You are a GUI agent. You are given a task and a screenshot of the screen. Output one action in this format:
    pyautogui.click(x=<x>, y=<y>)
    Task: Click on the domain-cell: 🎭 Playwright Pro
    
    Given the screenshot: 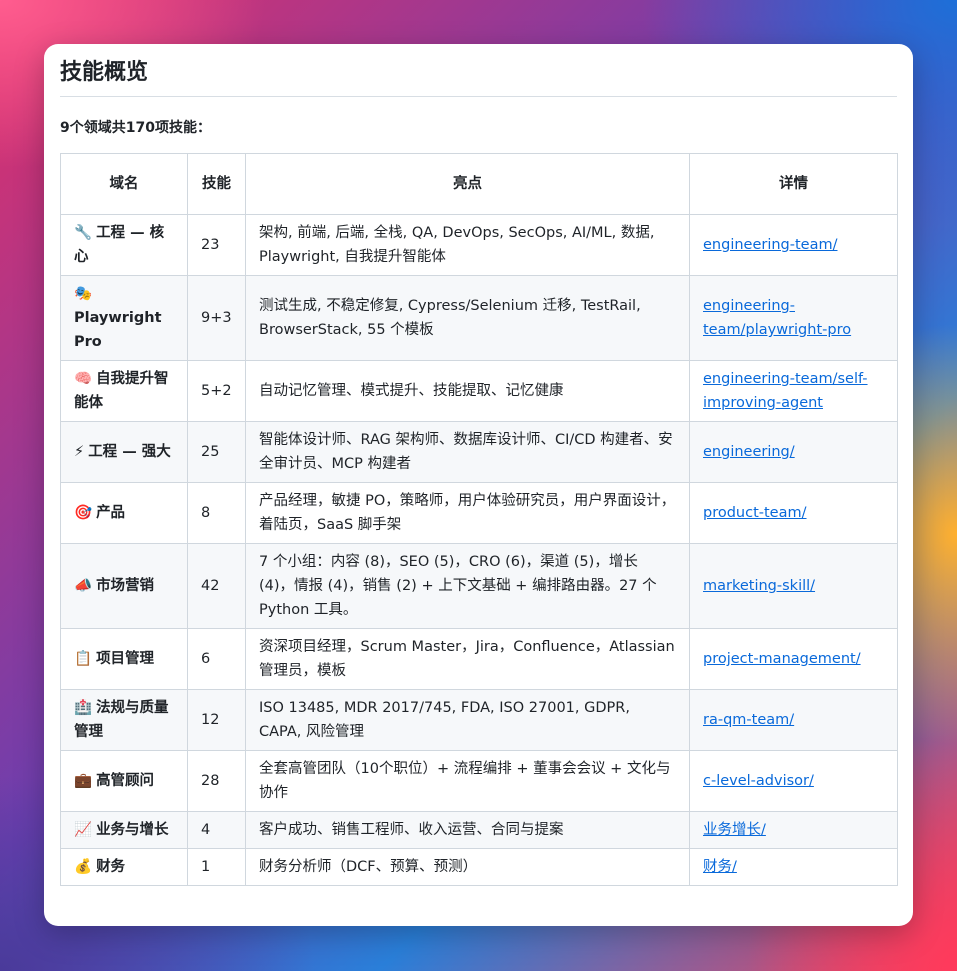 What is the action you would take?
    pyautogui.click(x=124, y=318)
    